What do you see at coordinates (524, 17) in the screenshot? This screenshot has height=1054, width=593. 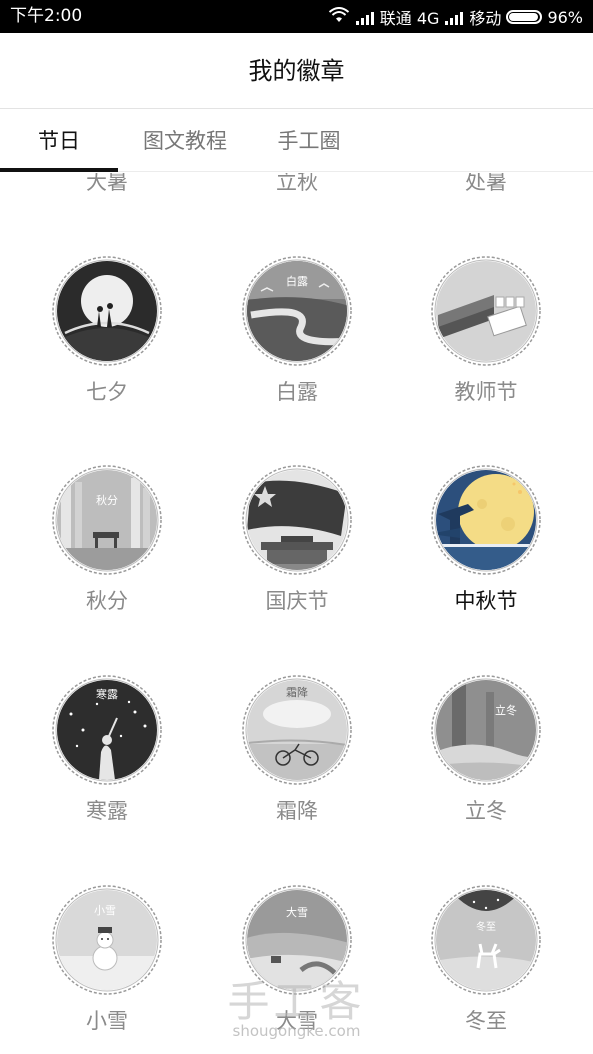 I see `battery-icon` at bounding box center [524, 17].